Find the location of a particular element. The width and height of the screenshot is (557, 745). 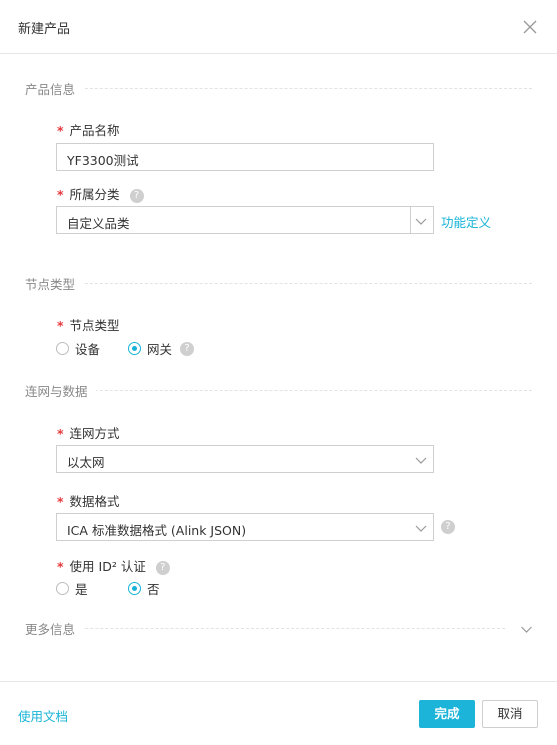

radio-label: 是 is located at coordinates (81, 589).